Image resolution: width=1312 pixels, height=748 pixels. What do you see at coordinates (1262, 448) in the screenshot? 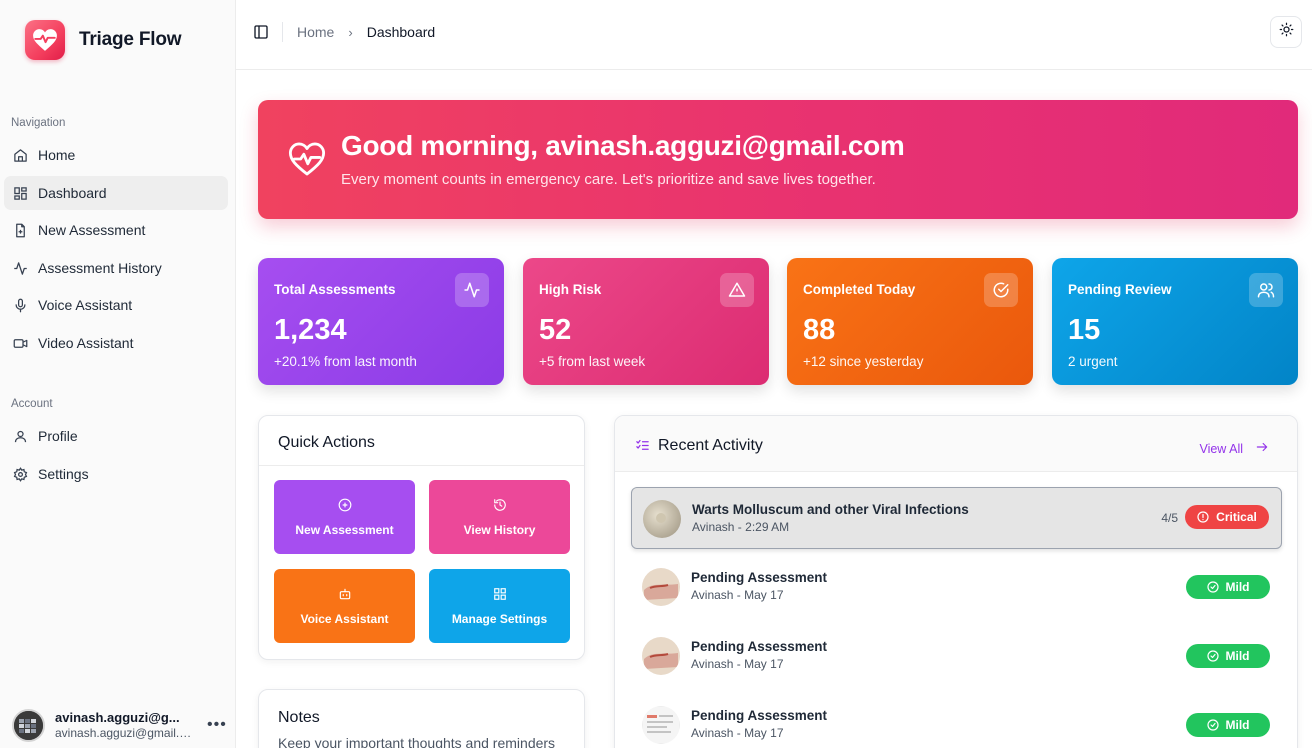
I see `arrow-right-icon` at bounding box center [1262, 448].